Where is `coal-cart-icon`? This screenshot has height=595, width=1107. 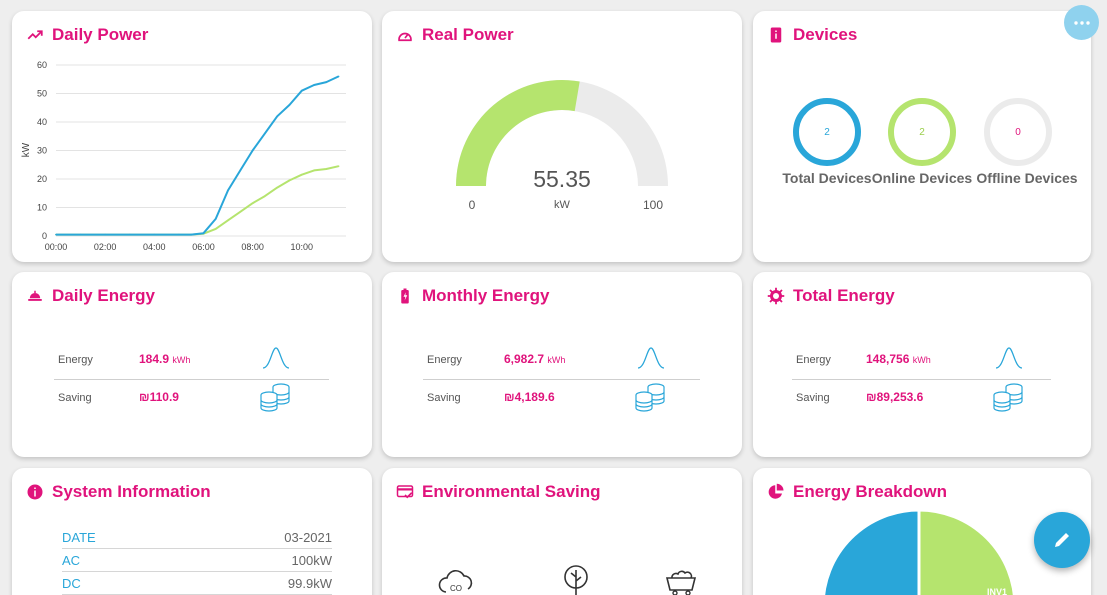
coal-cart-icon is located at coordinates (681, 582).